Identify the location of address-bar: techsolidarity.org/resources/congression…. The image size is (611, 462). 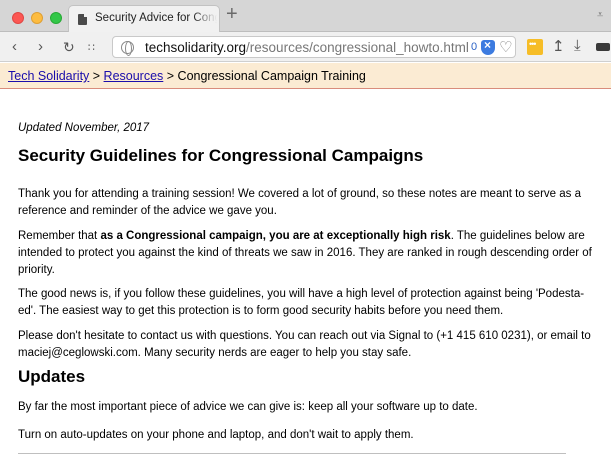
(314, 47).